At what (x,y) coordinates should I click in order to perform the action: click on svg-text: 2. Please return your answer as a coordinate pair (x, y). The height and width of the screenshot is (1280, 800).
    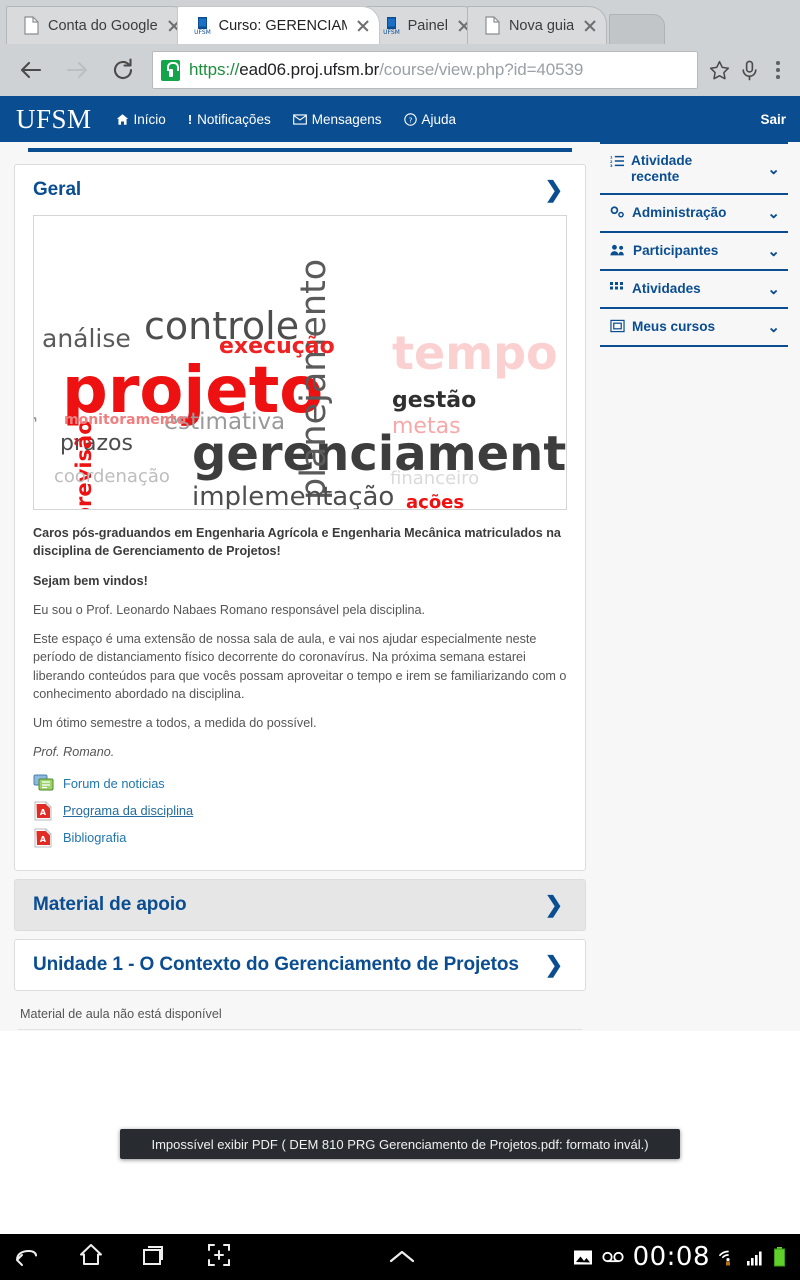
    Looking at the image, I should click on (611, 162).